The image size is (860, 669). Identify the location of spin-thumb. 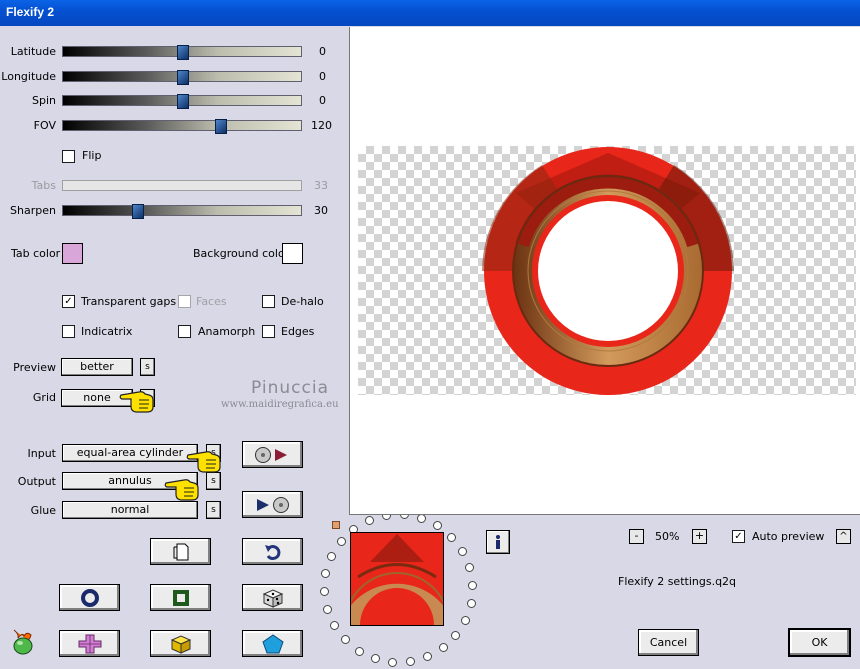
(183, 101).